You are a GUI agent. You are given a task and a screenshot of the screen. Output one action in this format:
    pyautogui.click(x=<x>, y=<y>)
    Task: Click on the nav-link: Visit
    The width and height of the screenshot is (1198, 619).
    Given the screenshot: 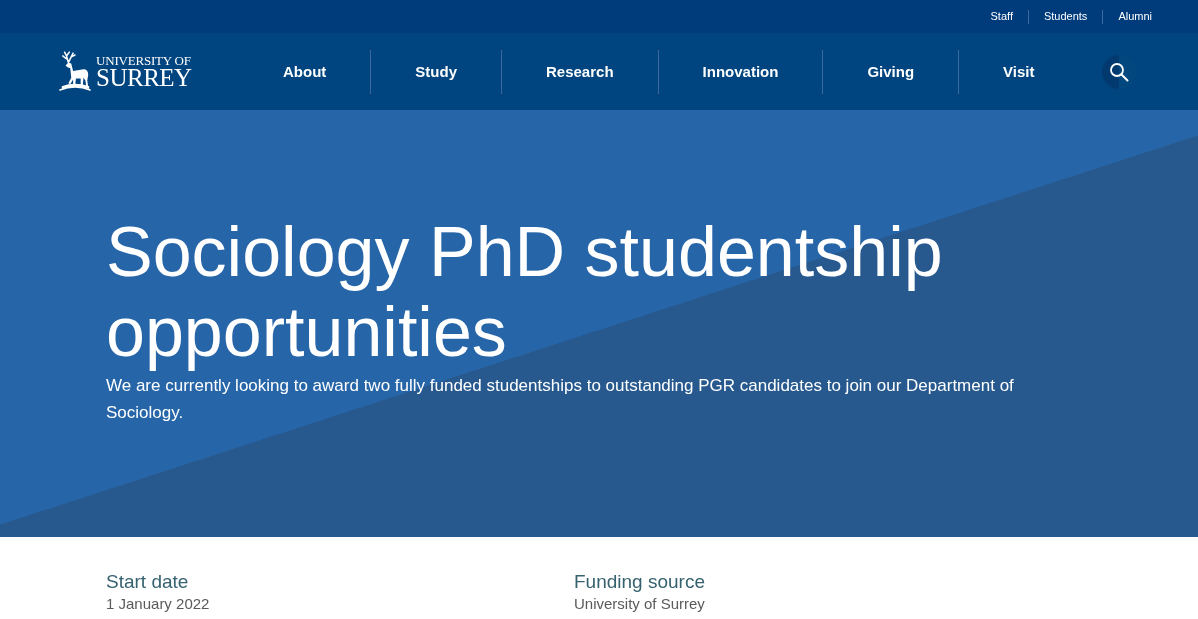 What is the action you would take?
    pyautogui.click(x=1019, y=71)
    